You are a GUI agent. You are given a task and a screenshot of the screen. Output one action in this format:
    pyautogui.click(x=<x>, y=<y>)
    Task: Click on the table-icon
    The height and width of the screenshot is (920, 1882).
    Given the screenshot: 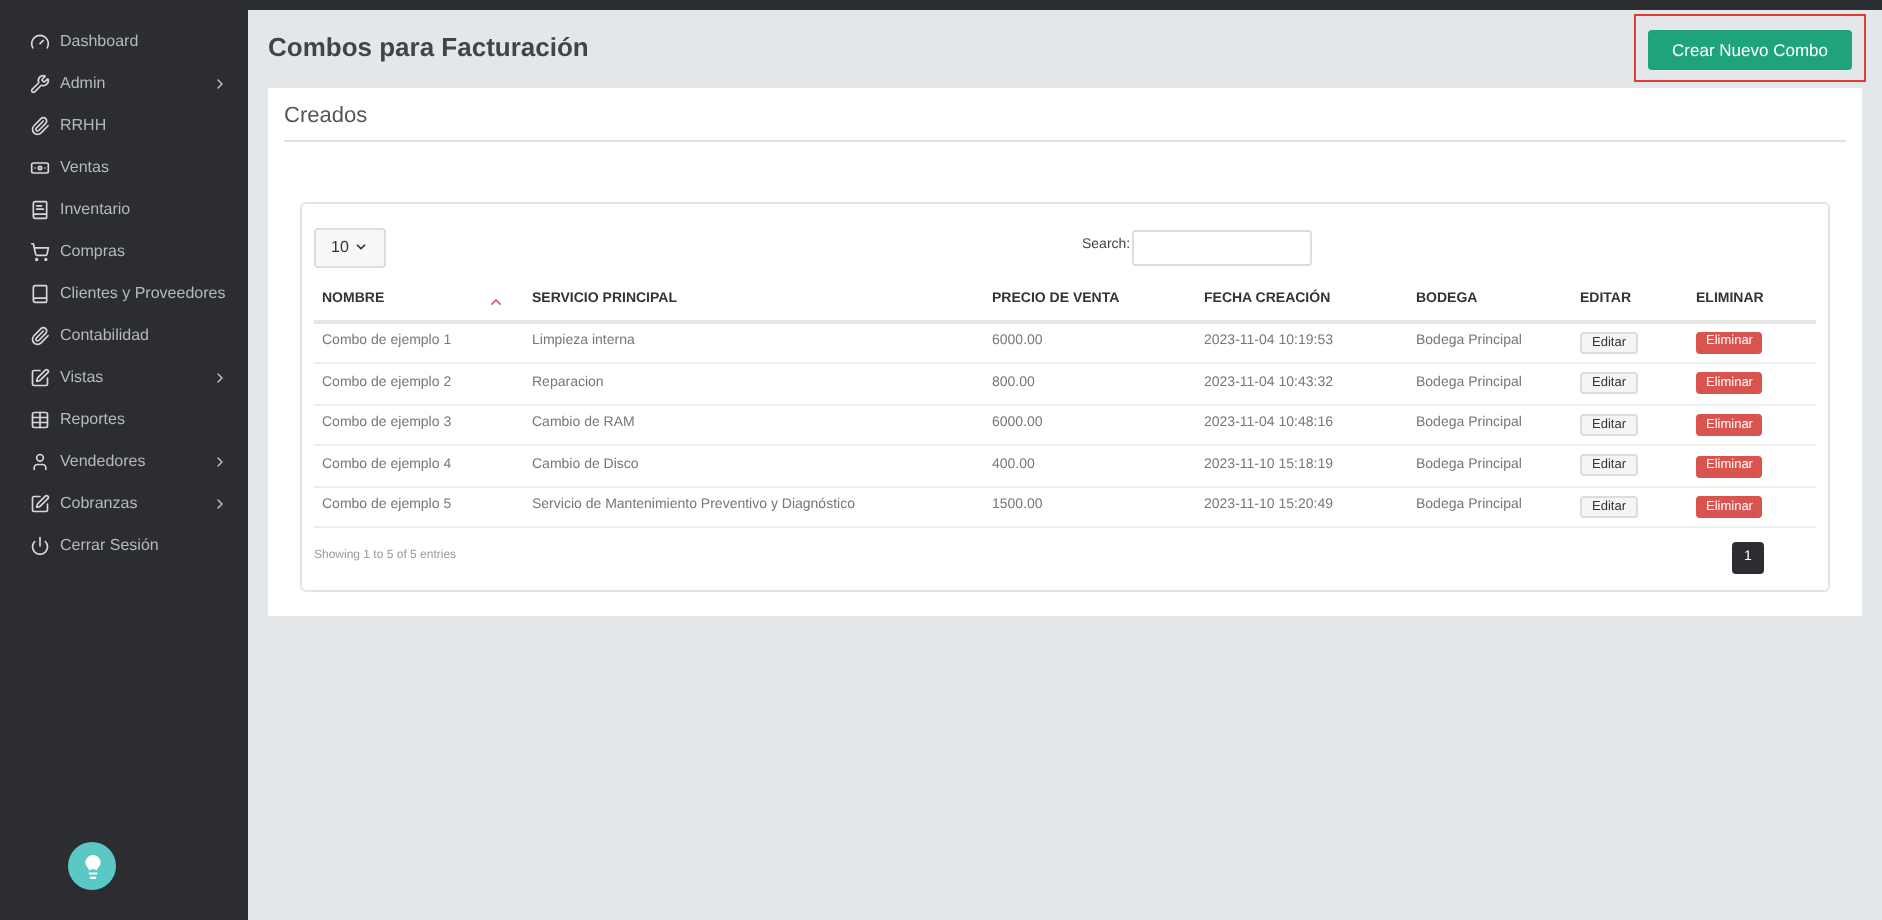 What is the action you would take?
    pyautogui.click(x=40, y=419)
    